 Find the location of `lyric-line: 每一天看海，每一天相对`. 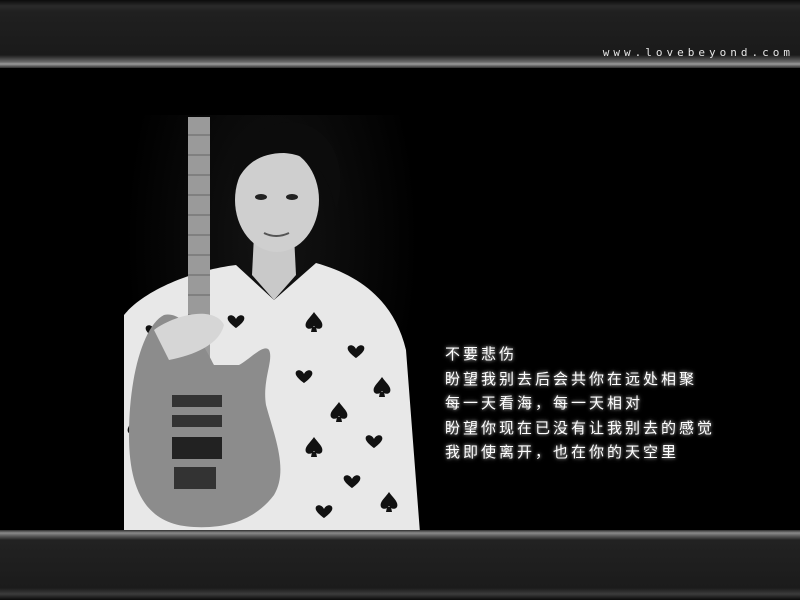

lyric-line: 每一天看海，每一天相对 is located at coordinates (544, 403).